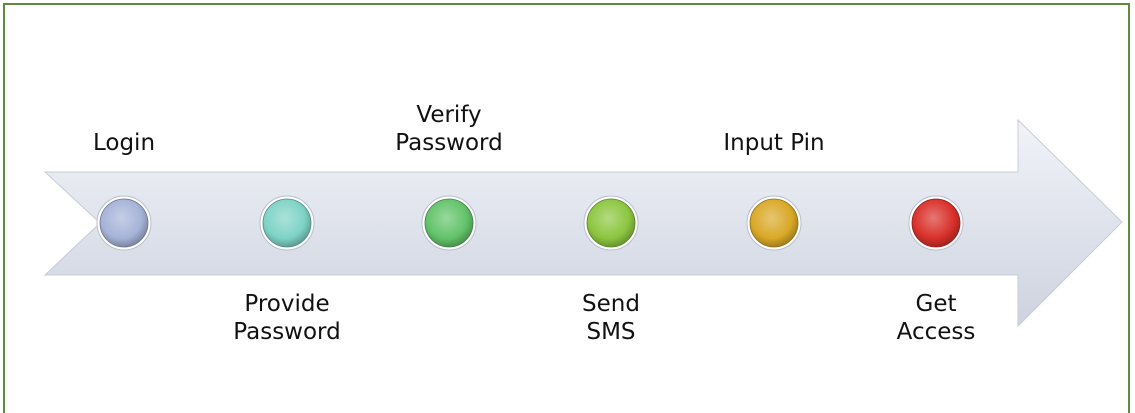  Describe the element at coordinates (774, 143) in the screenshot. I see `step-label: Input Pin` at that location.